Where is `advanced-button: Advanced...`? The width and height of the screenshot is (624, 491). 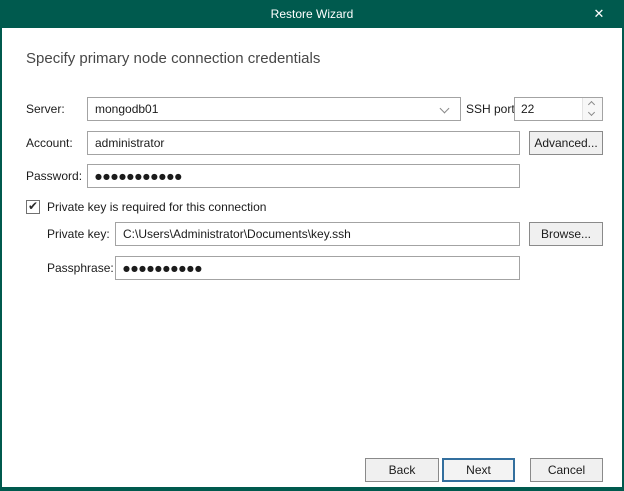 advanced-button: Advanced... is located at coordinates (566, 143).